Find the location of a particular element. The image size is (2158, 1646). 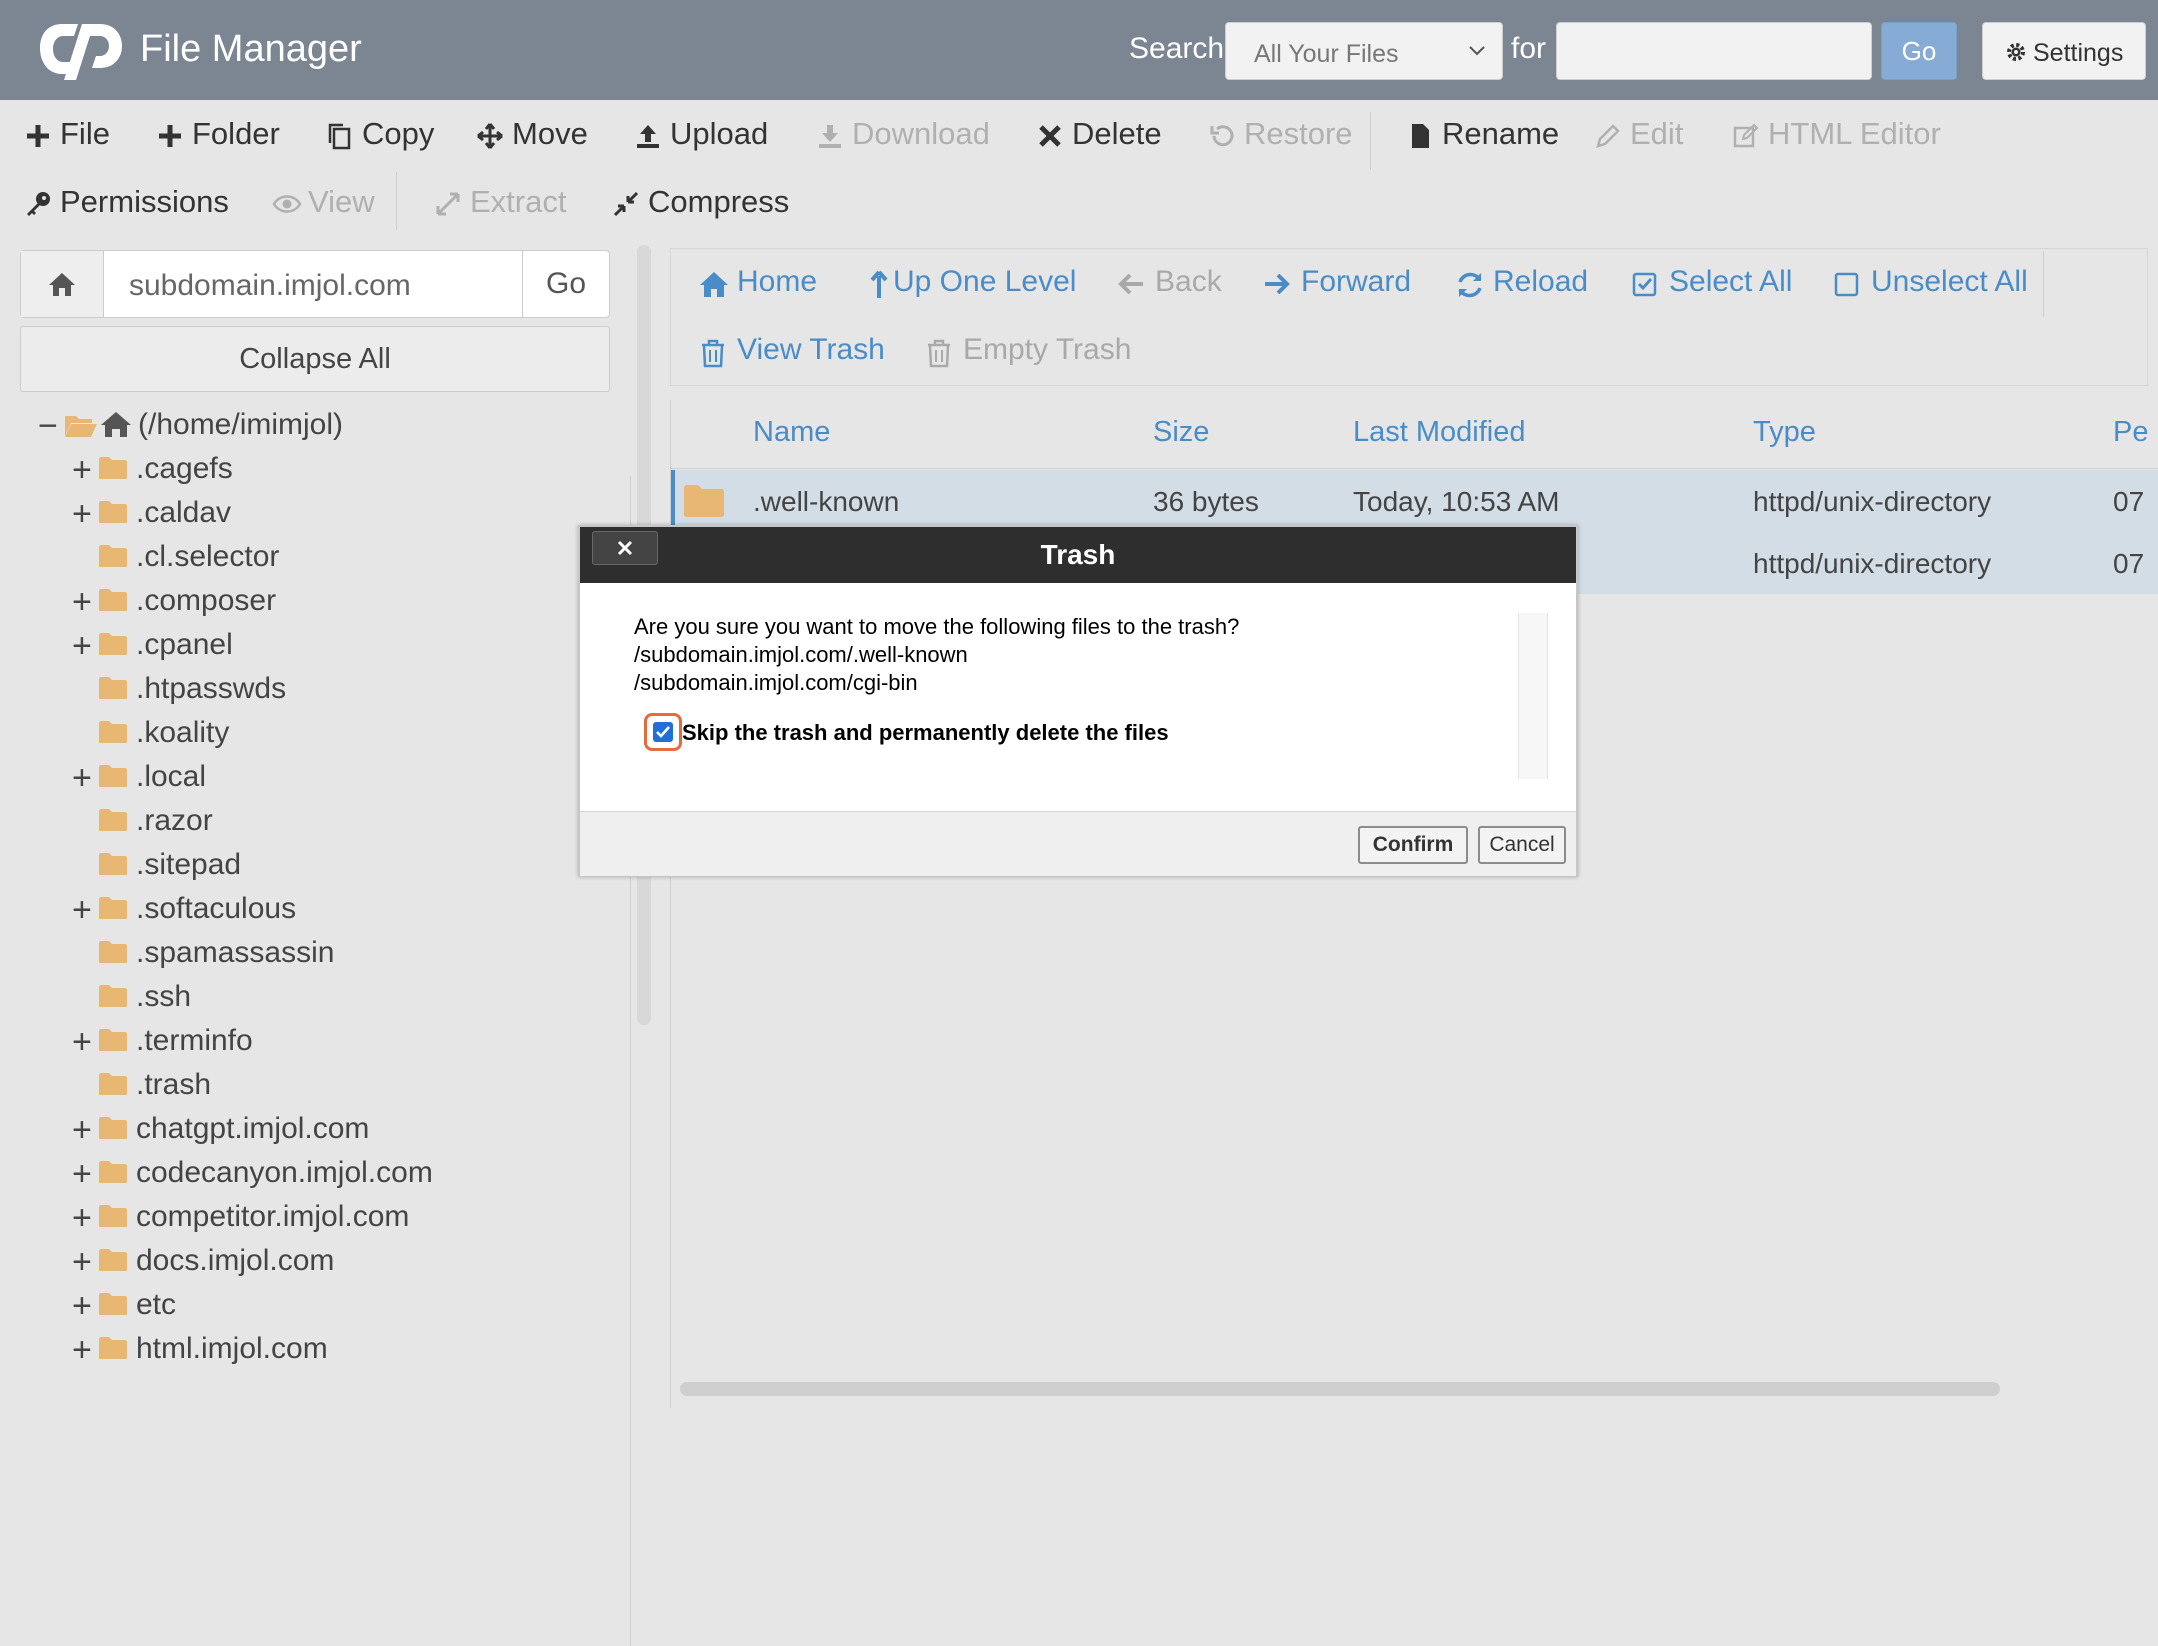

empty-trash-button: Empty Trash is located at coordinates (1028, 350).